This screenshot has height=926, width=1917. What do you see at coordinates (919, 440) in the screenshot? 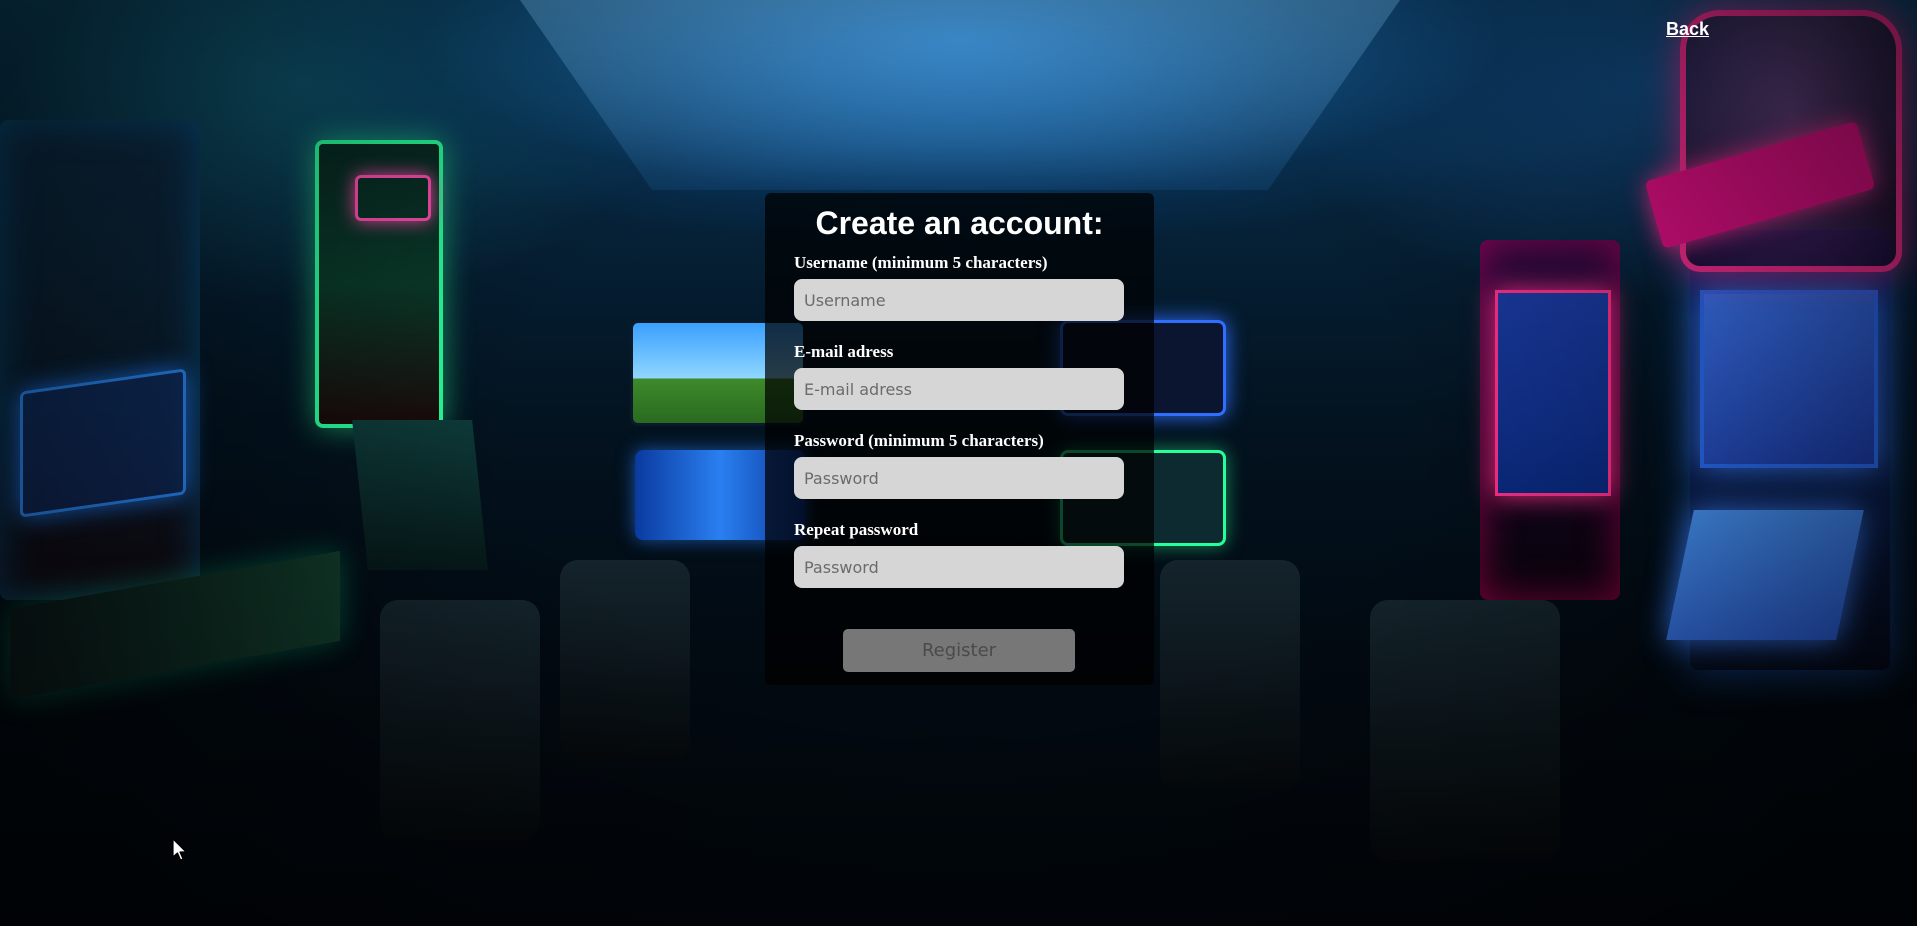
I see `password-label: Password (minimum 5 characters)` at bounding box center [919, 440].